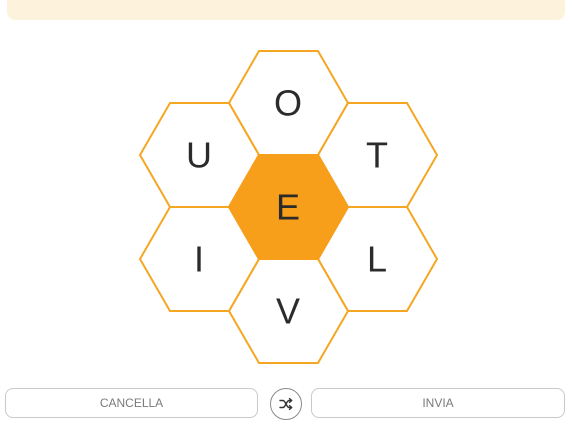 This screenshot has height=429, width=572. I want to click on delete-button: CANCELLA, so click(131, 403).